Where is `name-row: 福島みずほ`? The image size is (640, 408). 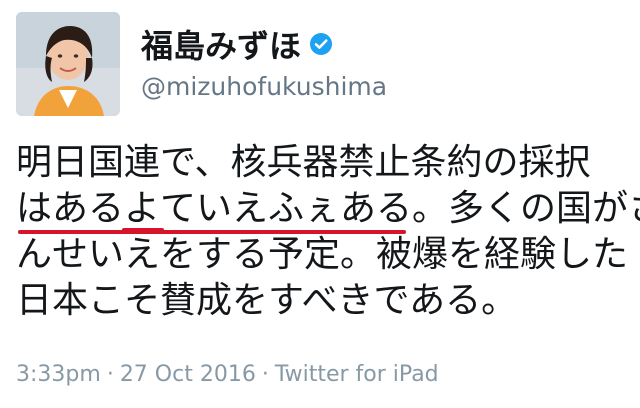
name-row: 福島みずほ is located at coordinates (264, 44).